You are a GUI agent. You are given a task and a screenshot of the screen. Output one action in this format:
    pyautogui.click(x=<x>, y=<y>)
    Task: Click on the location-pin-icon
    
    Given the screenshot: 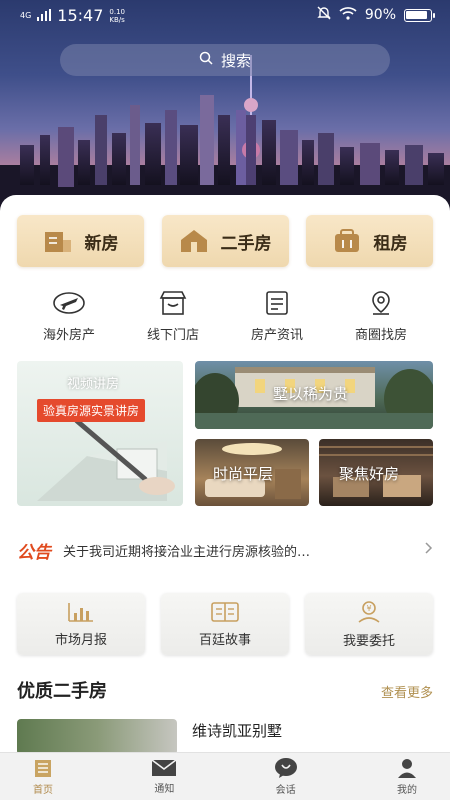 What is the action you would take?
    pyautogui.click(x=381, y=303)
    